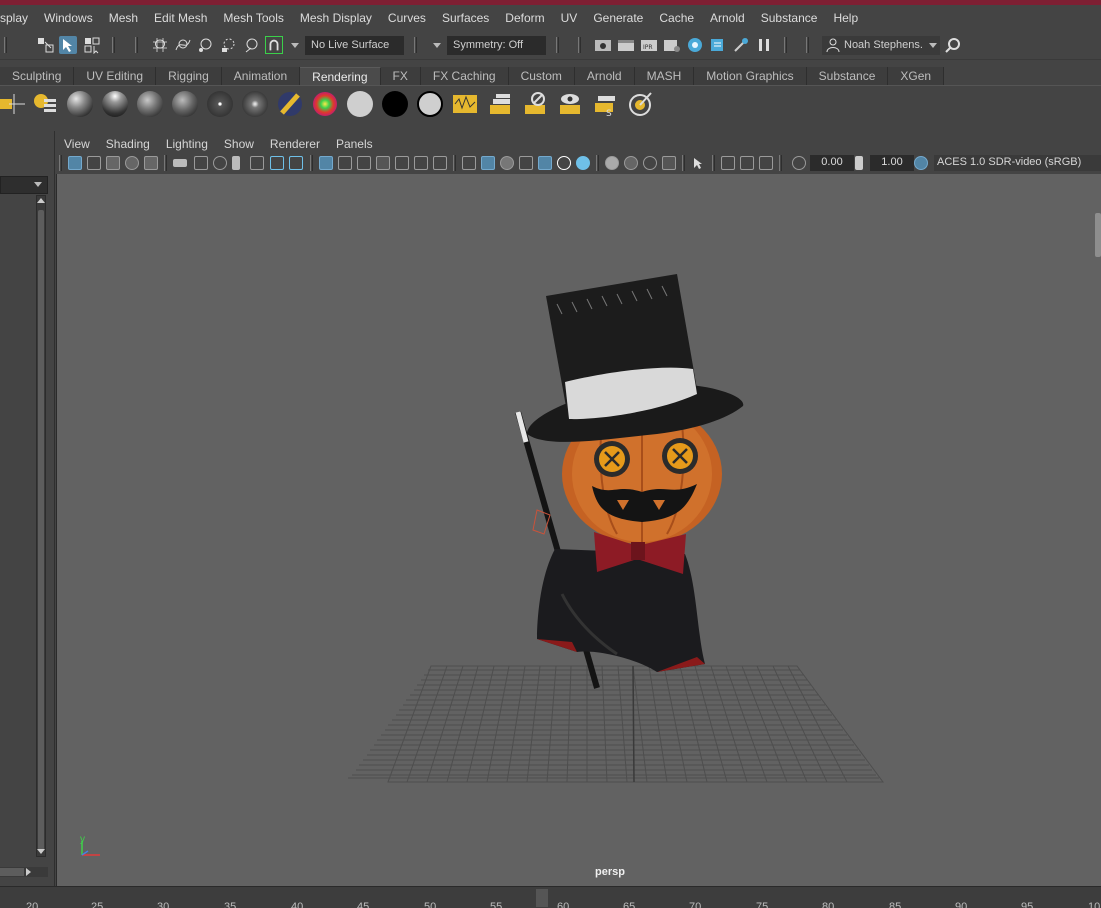  I want to click on xray-joints-icon, so click(728, 163).